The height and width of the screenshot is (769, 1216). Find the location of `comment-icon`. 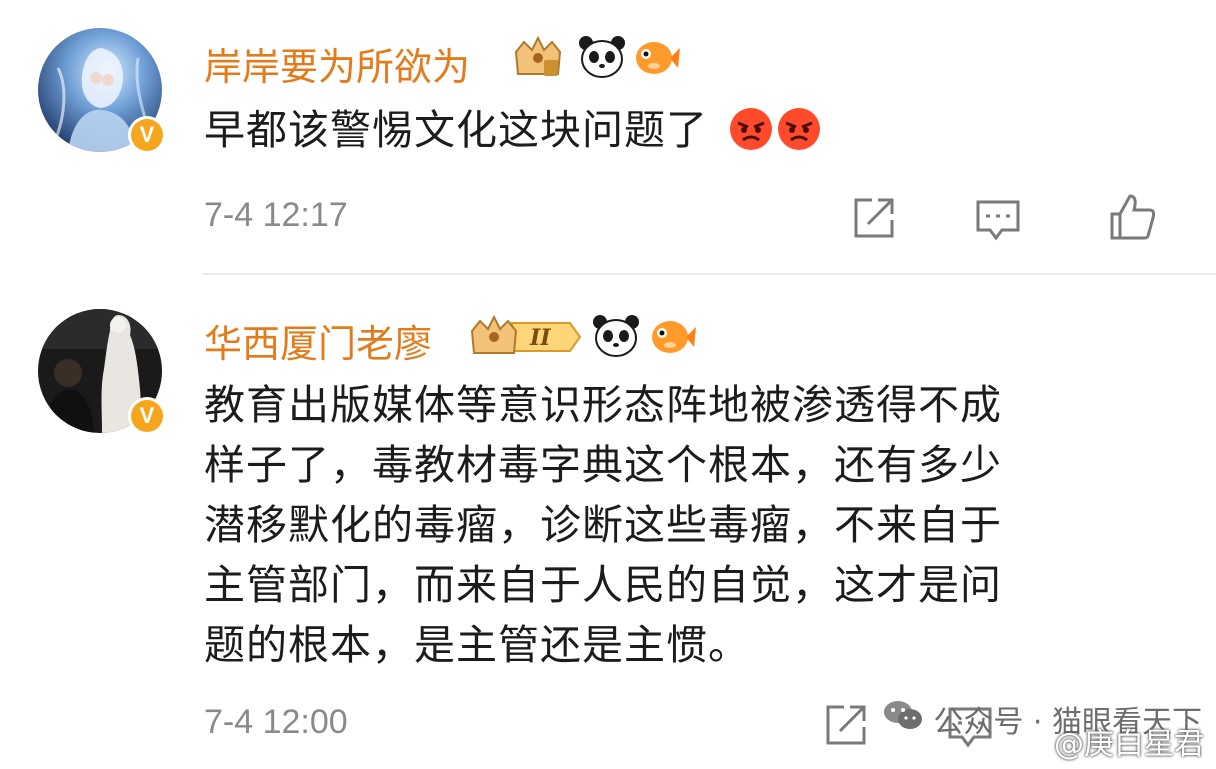

comment-icon is located at coordinates (998, 220).